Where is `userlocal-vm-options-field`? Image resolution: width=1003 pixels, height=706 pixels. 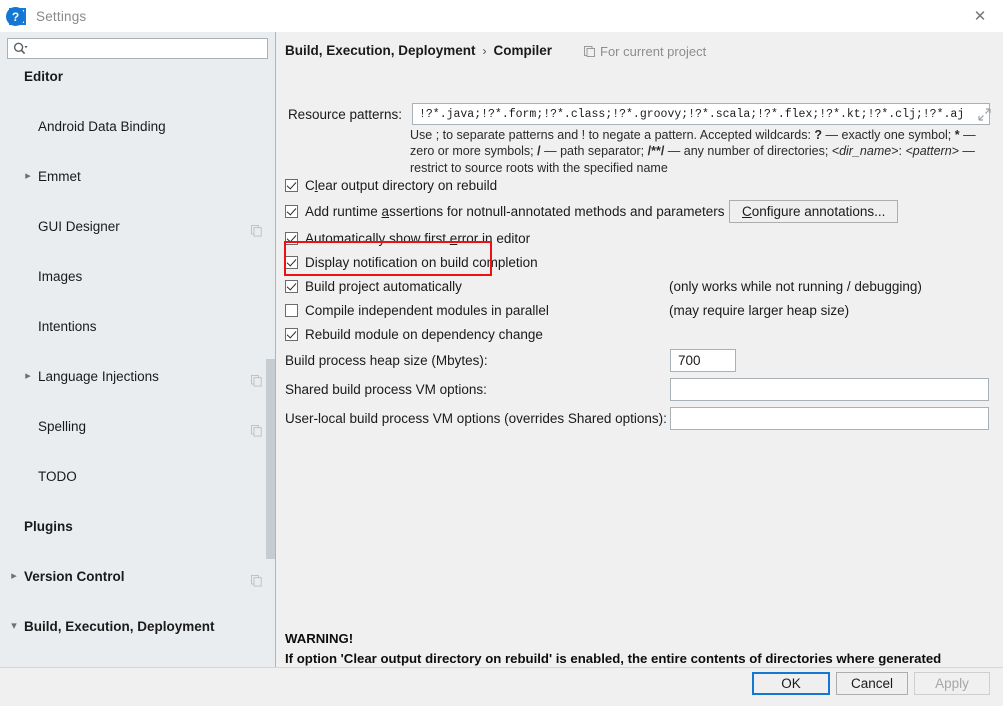
userlocal-vm-options-field is located at coordinates (829, 418).